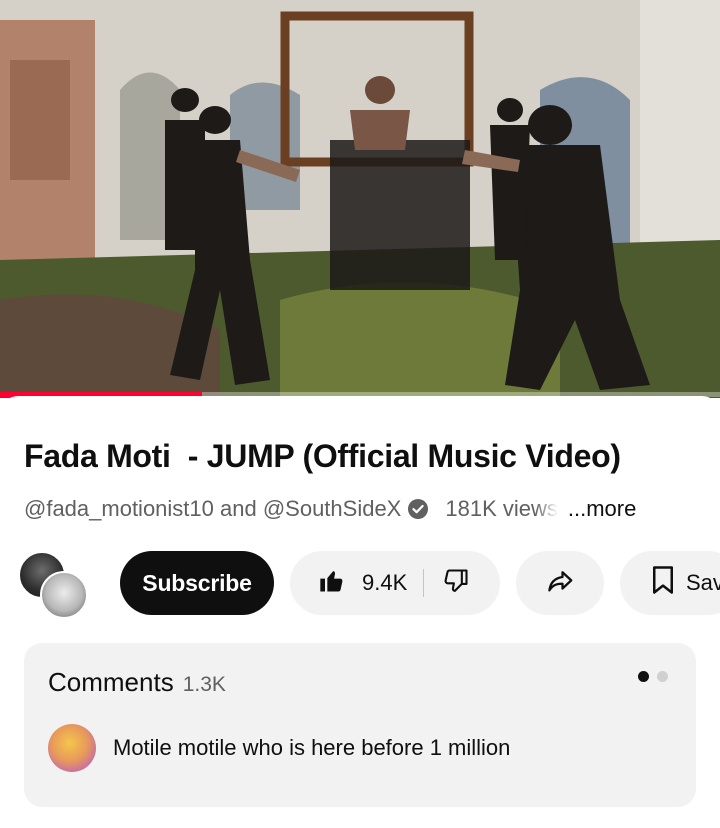 The image size is (720, 828). I want to click on subscribe-button: Subscribe, so click(197, 583).